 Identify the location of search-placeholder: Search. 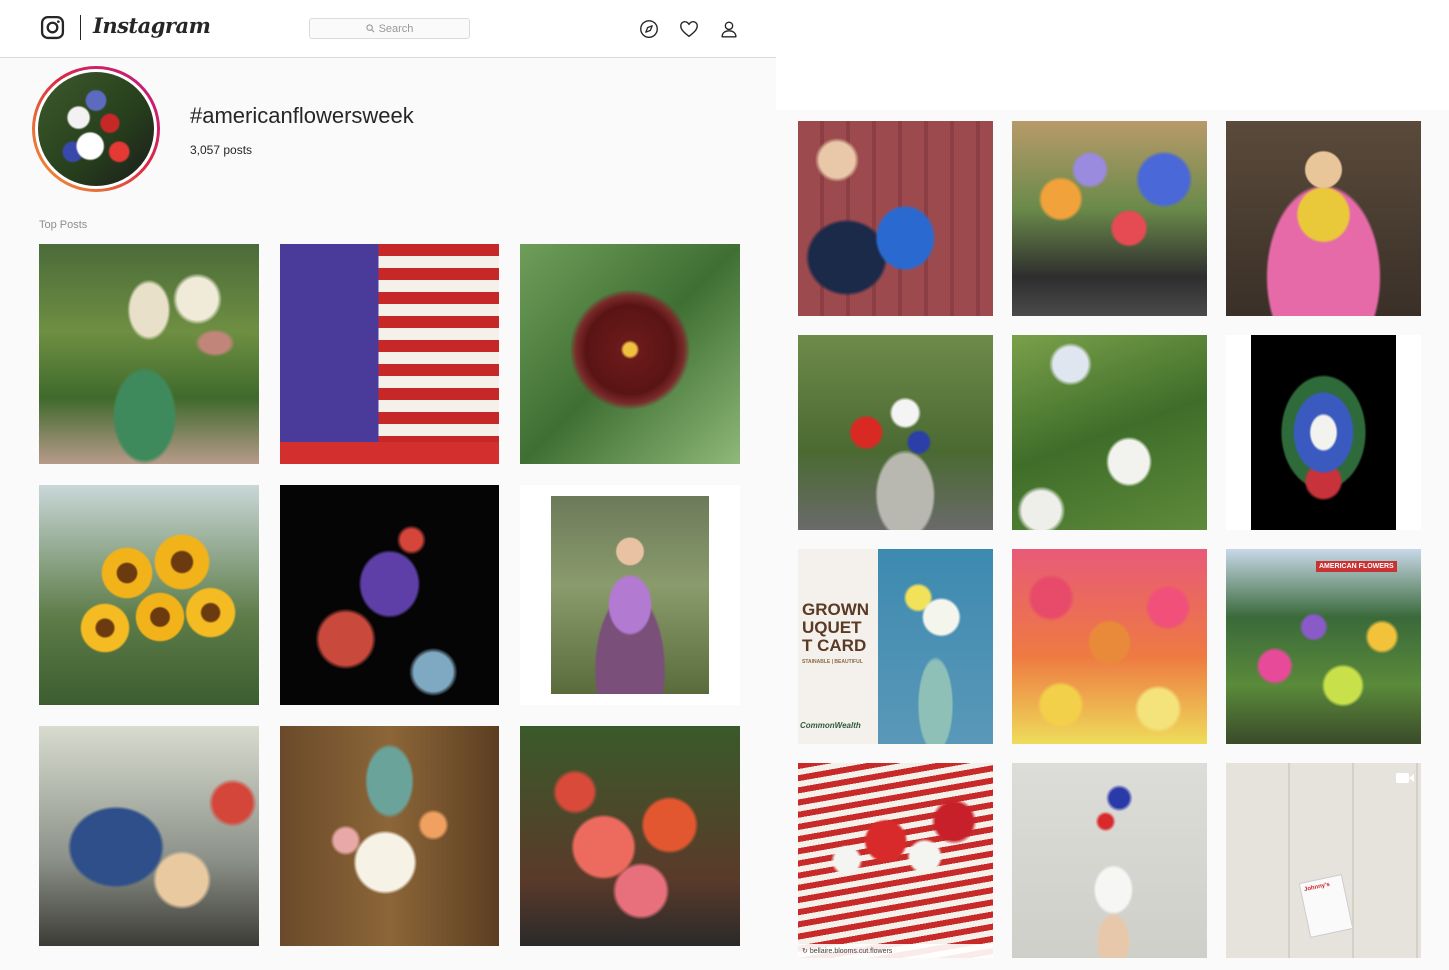
(396, 28).